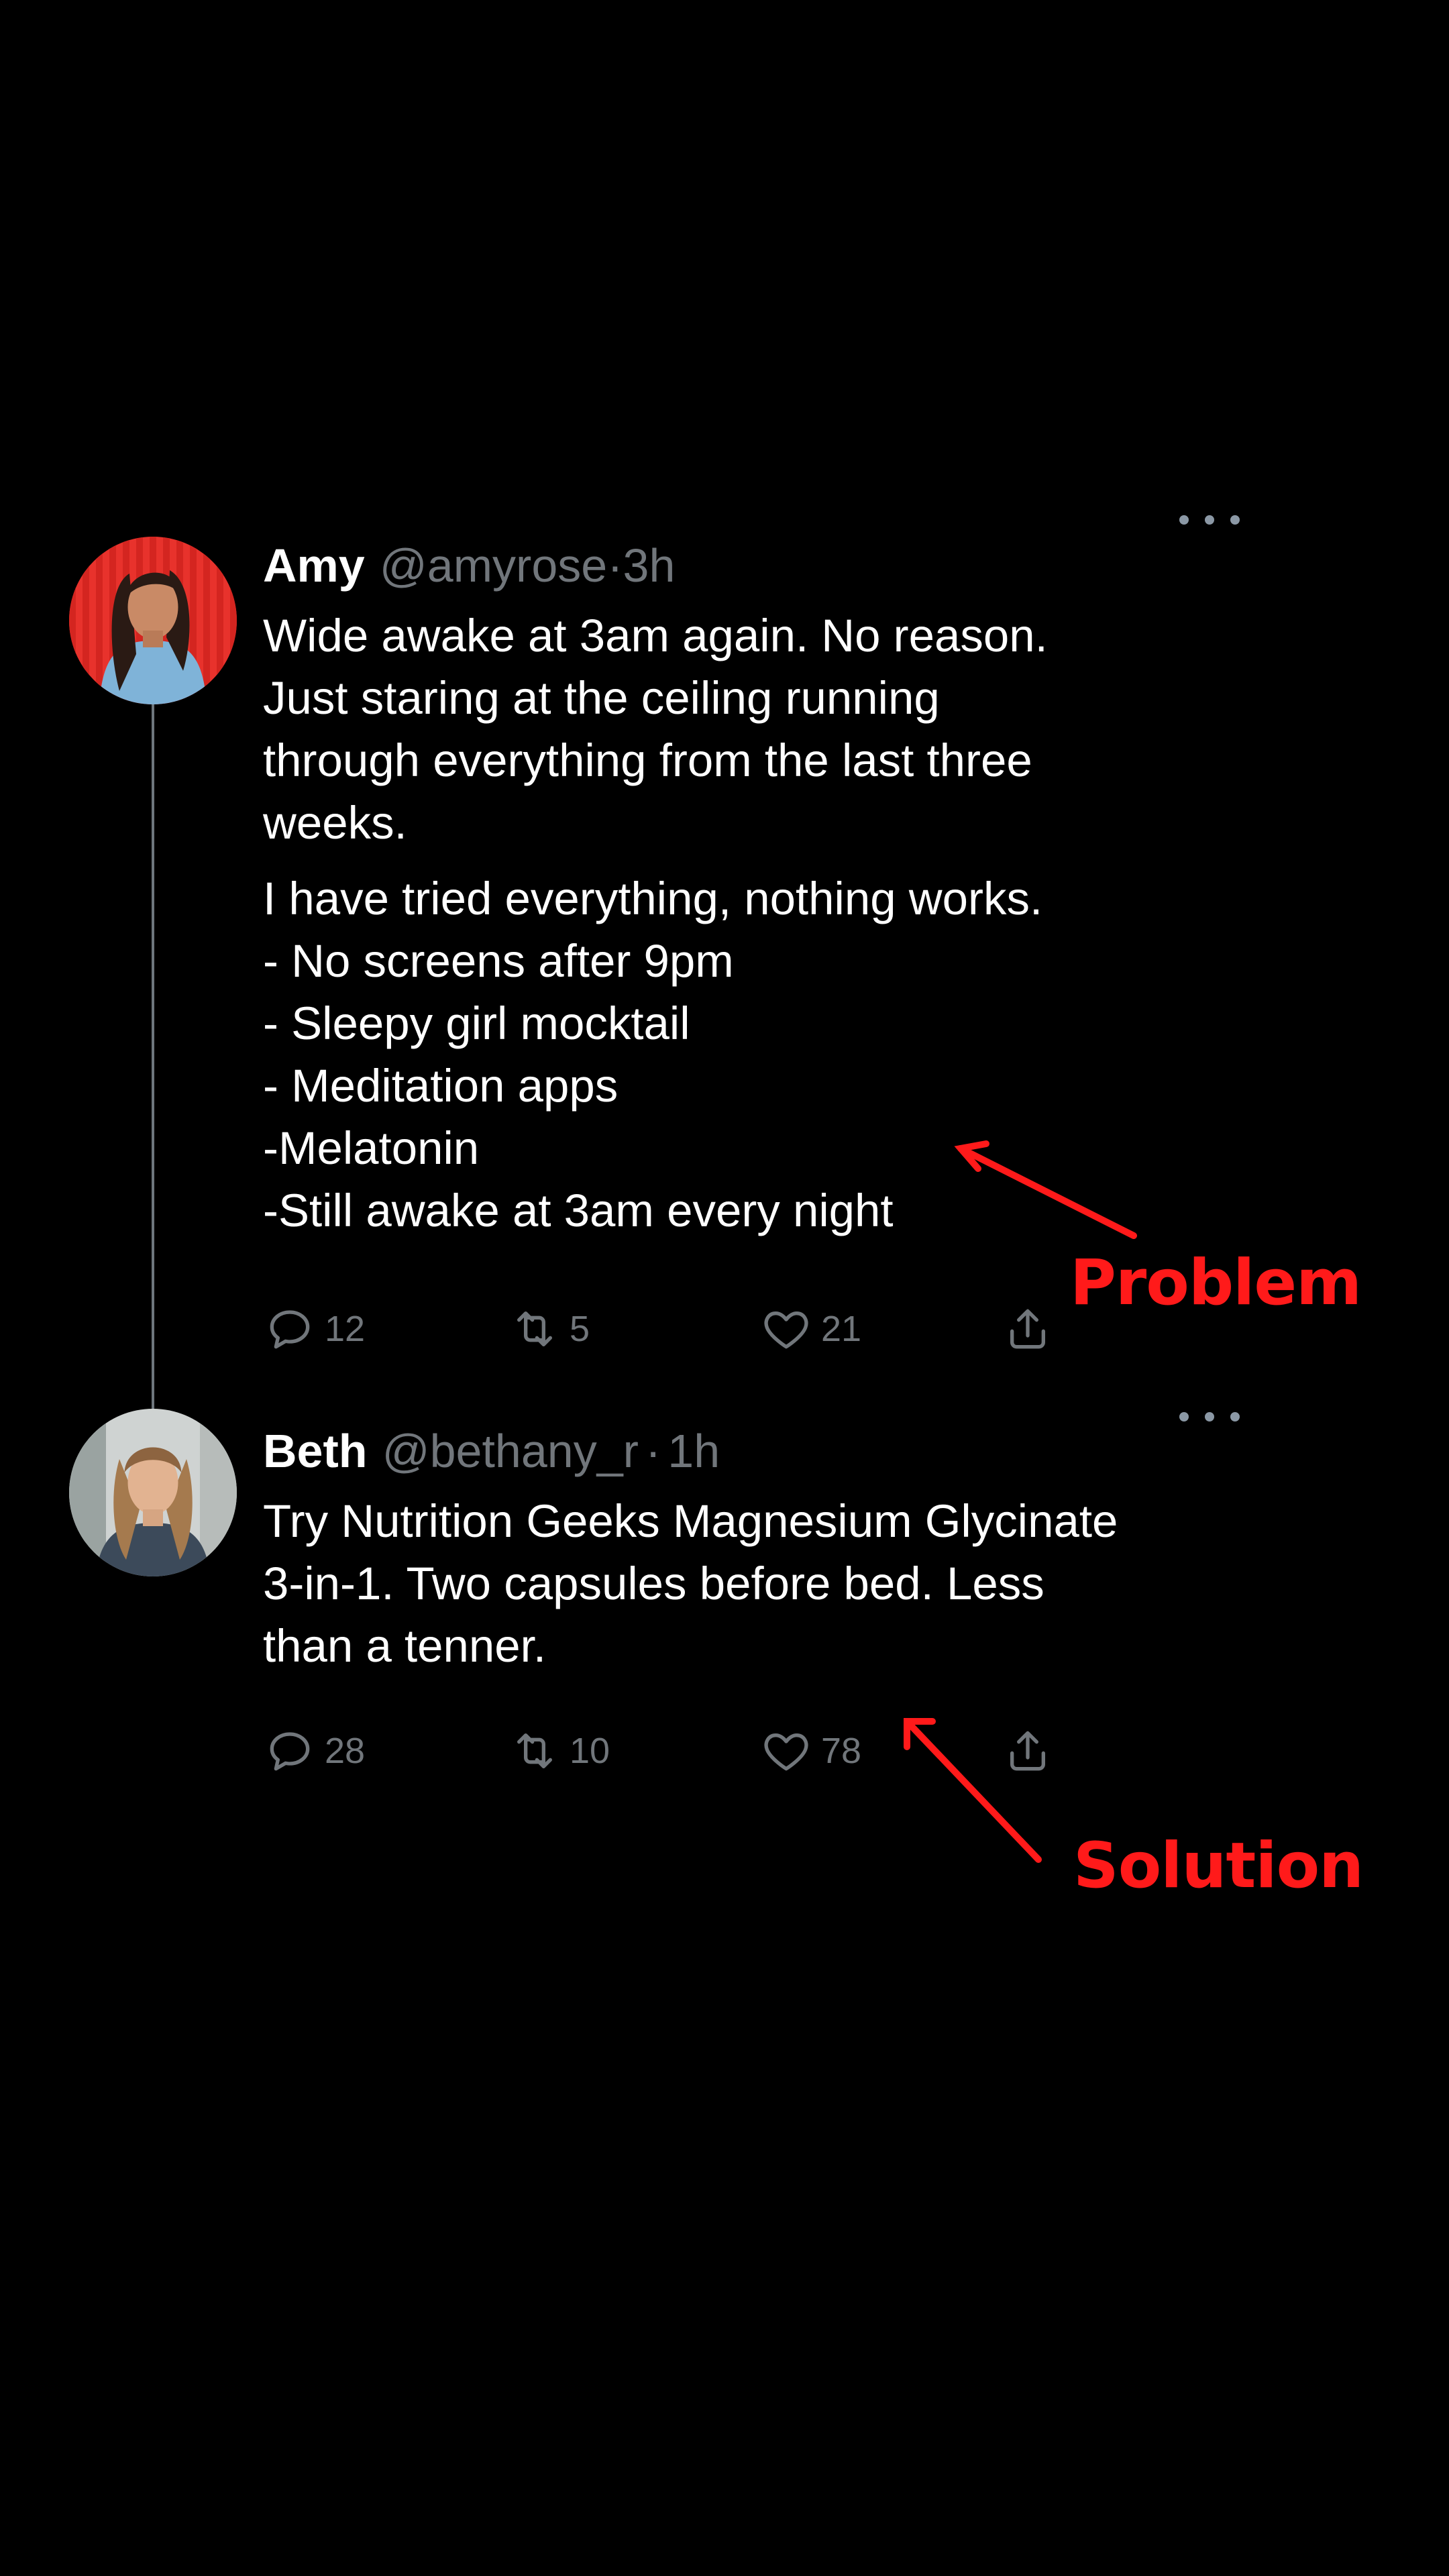 The width and height of the screenshot is (1449, 2576). I want to click on retweet-count: 5, so click(580, 1329).